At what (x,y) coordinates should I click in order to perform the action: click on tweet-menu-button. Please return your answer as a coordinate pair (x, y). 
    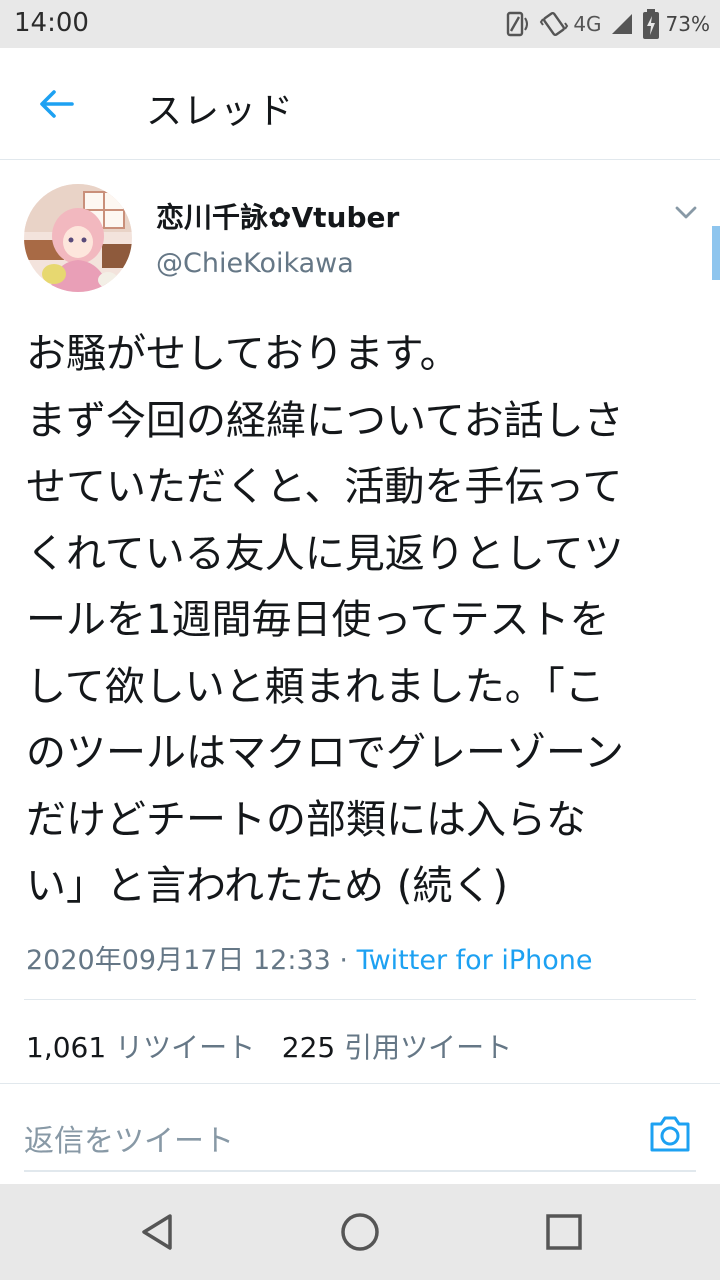
    Looking at the image, I should click on (686, 213).